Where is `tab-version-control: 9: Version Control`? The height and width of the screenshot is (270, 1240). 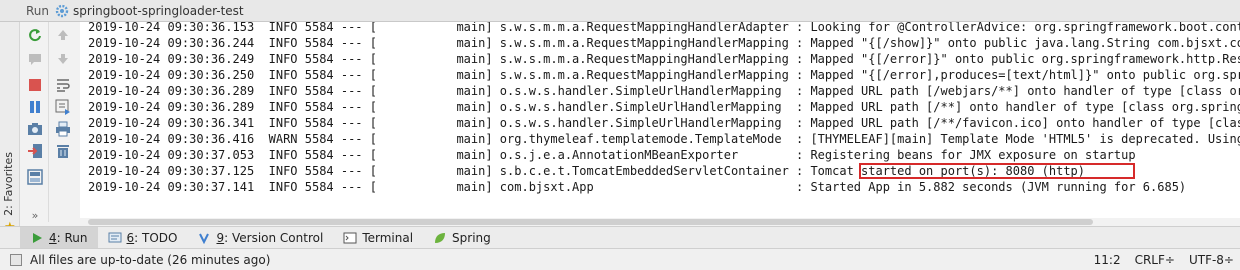 tab-version-control: 9: Version Control is located at coordinates (260, 238).